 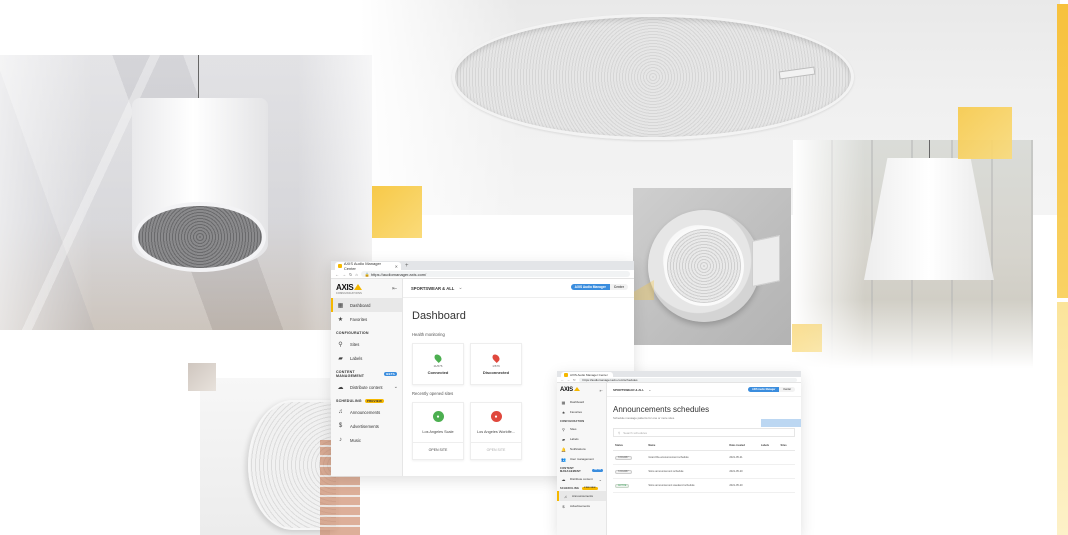 I want to click on section-label: CONFIGURATION, so click(x=352, y=333).